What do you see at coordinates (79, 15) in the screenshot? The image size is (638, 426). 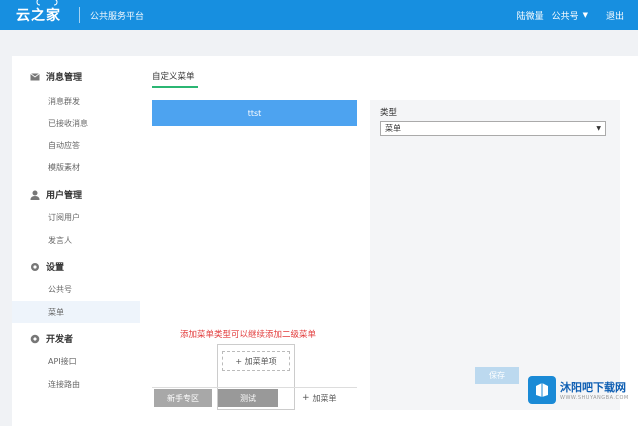 I see `brand-divider` at bounding box center [79, 15].